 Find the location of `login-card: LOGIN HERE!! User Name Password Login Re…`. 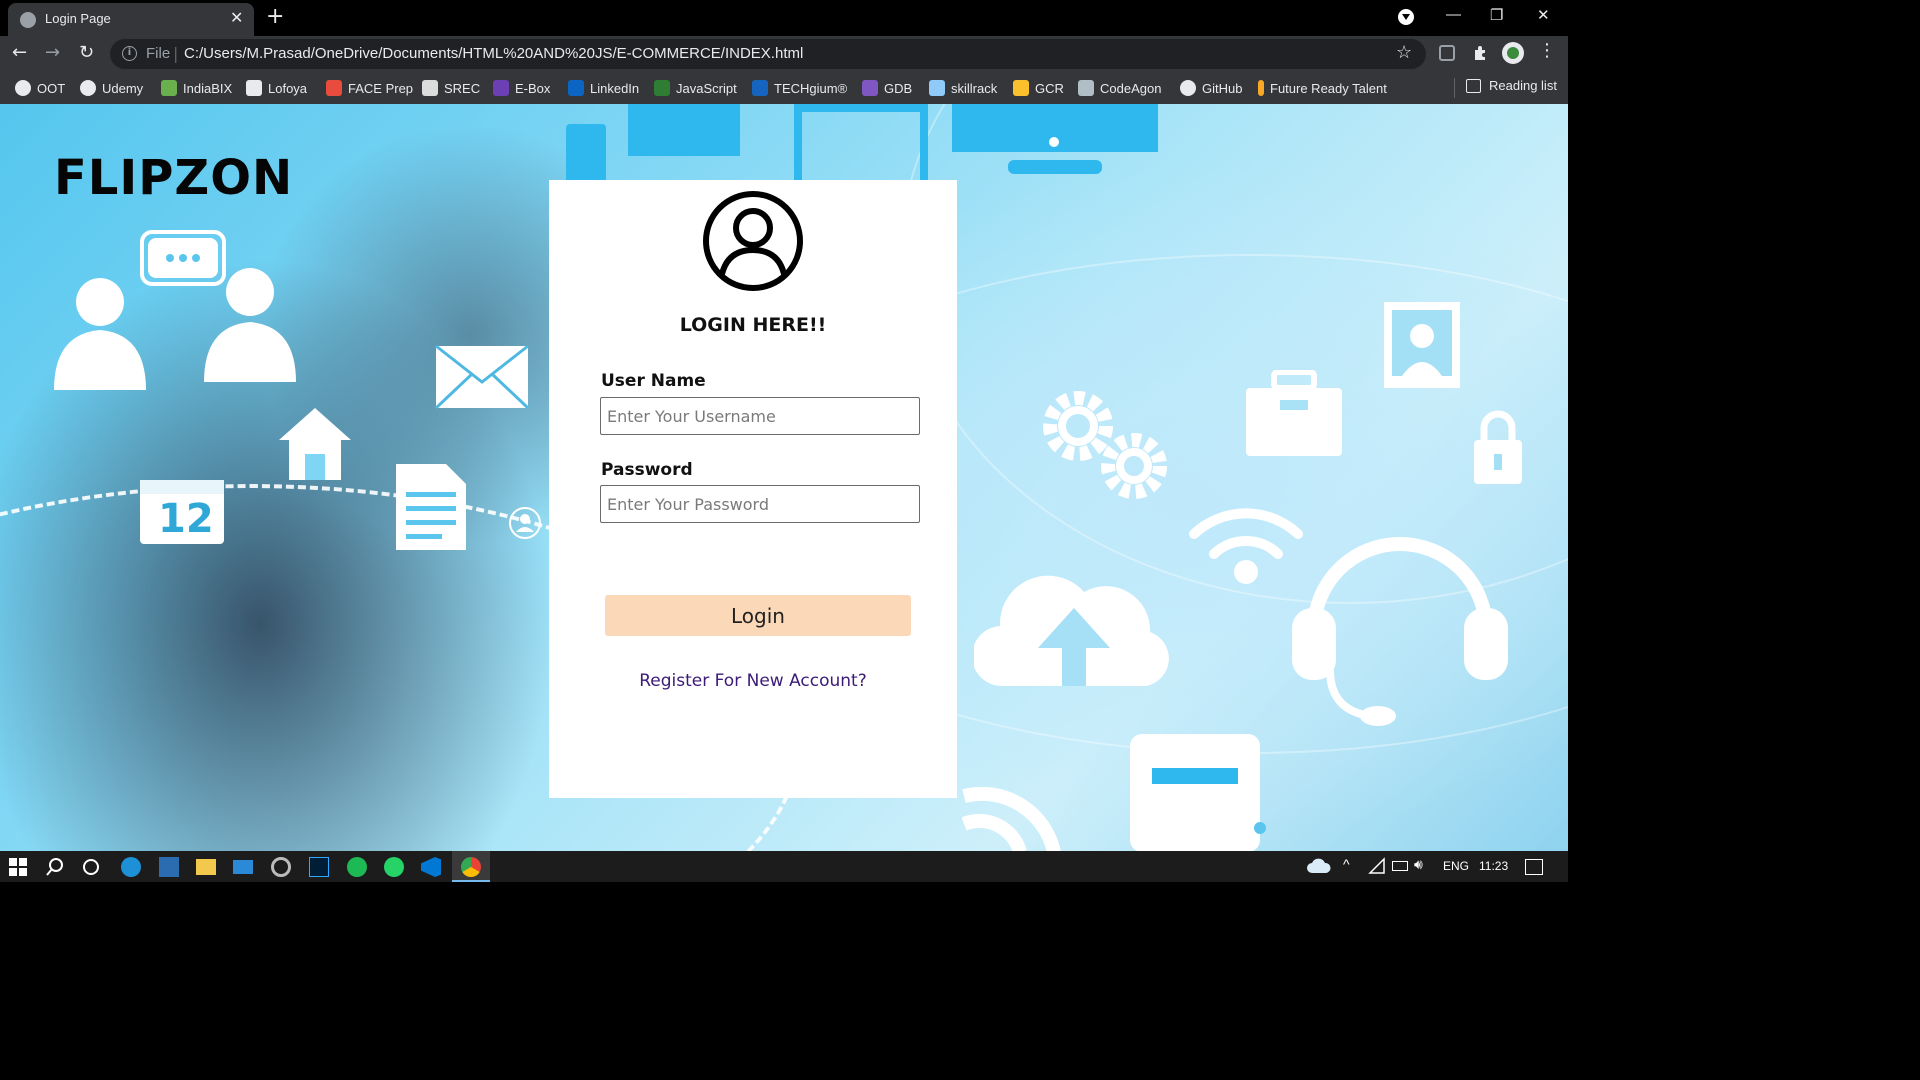

login-card: LOGIN HERE!! User Name Password Login Re… is located at coordinates (753, 489).